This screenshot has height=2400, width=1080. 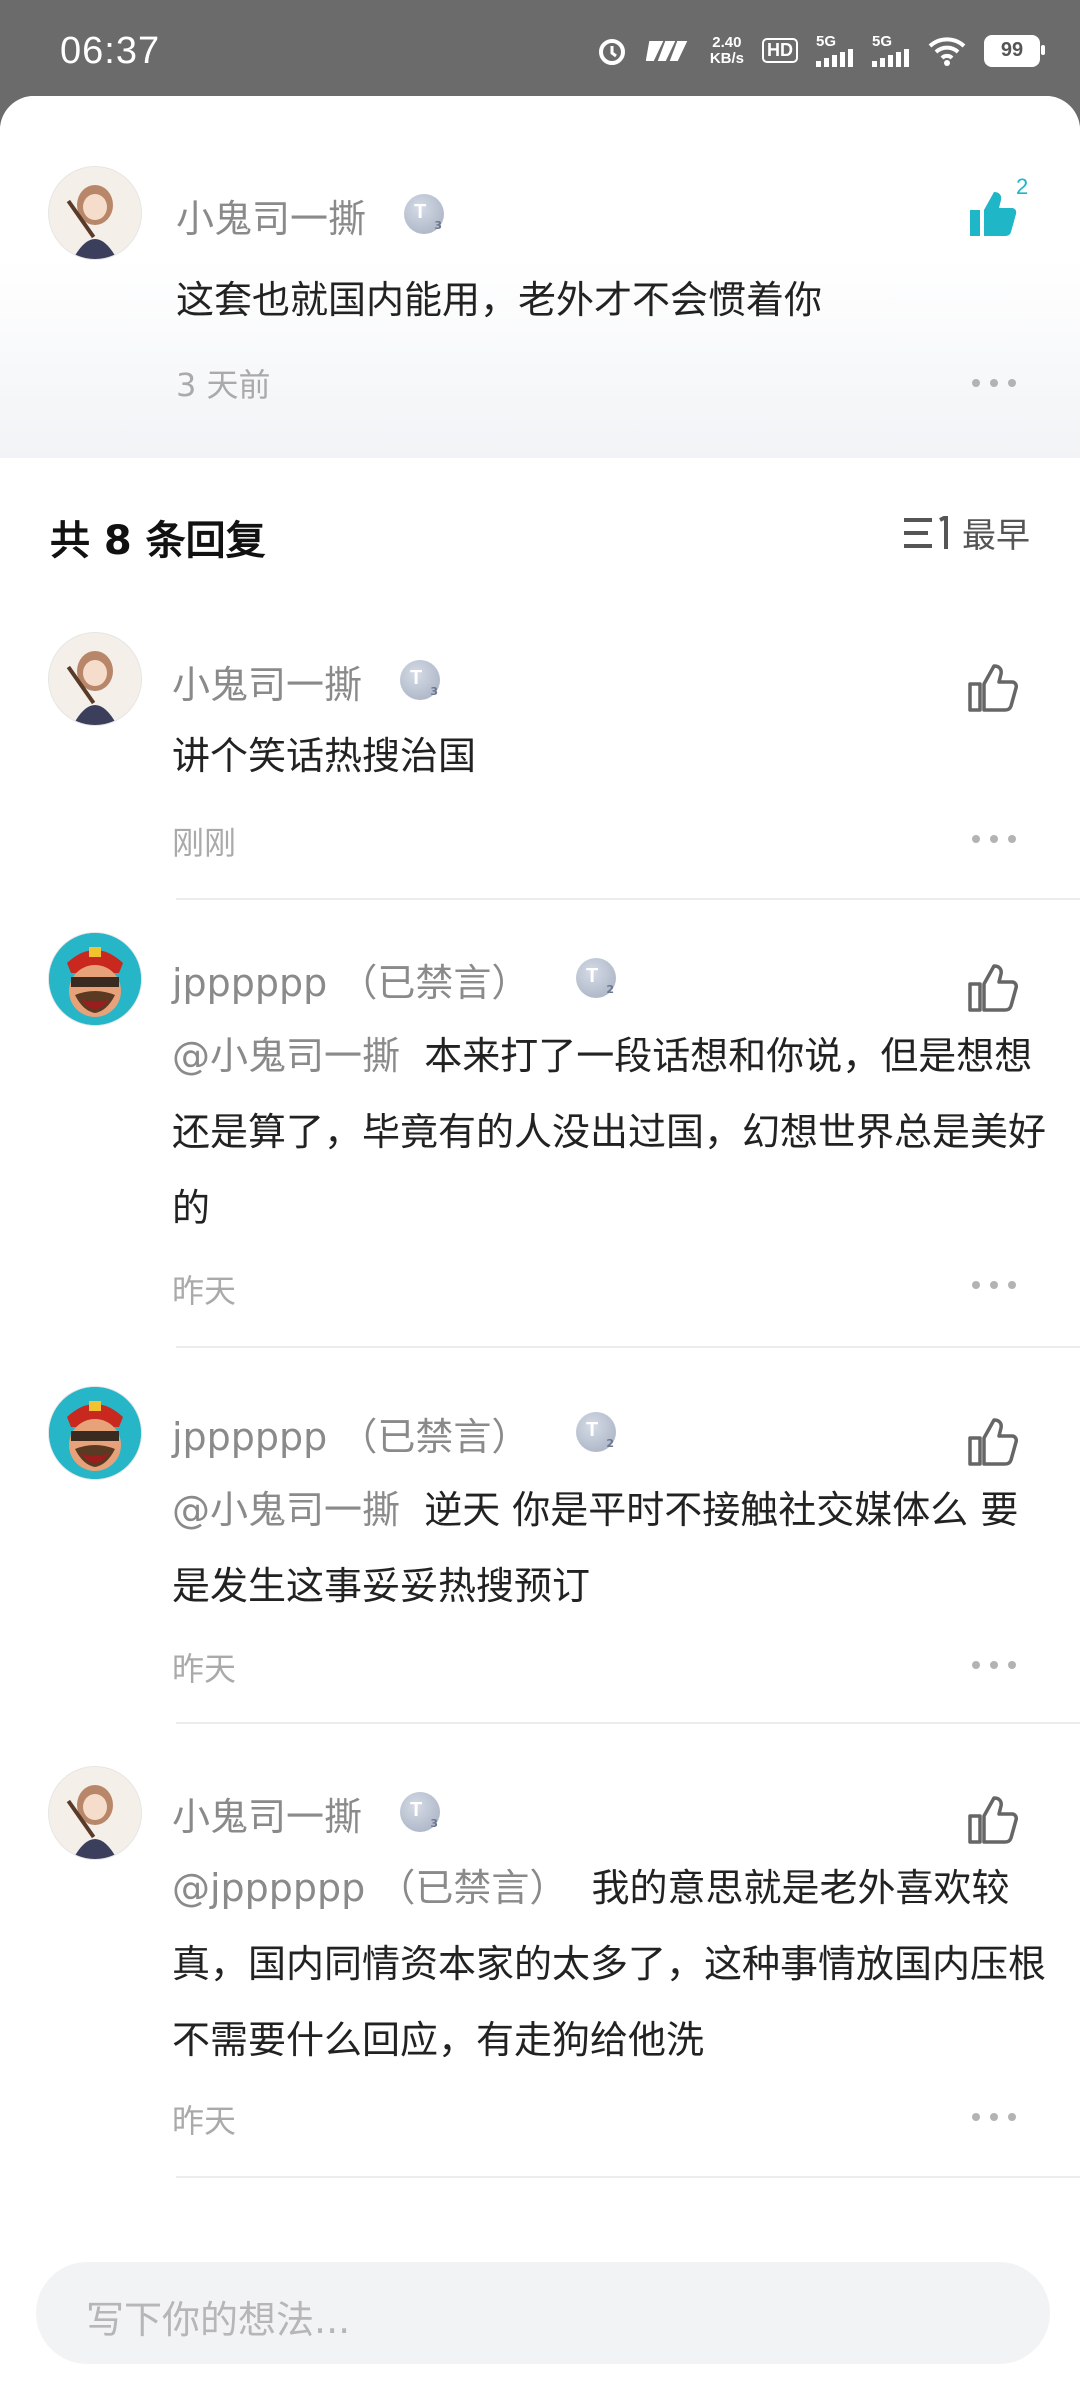 I want to click on sort-button: 最早, so click(x=967, y=532).